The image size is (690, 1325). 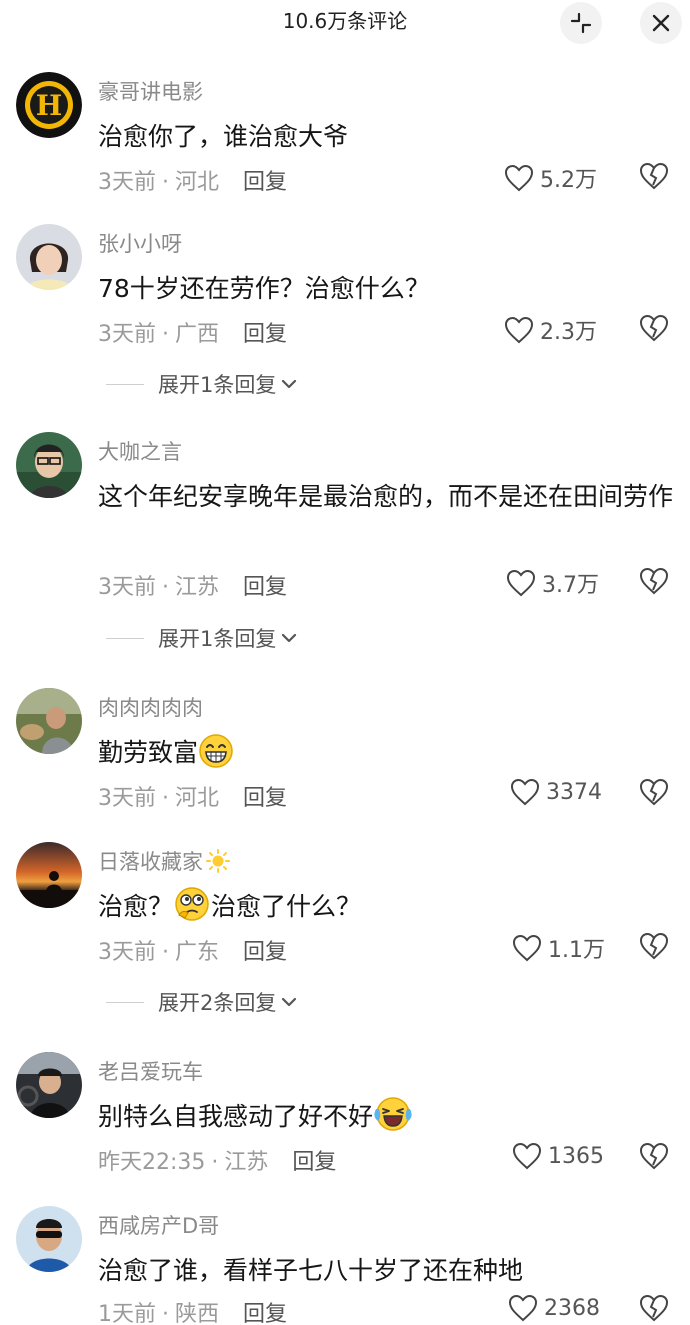 I want to click on comment-time: 昨天22:35, so click(x=152, y=1162).